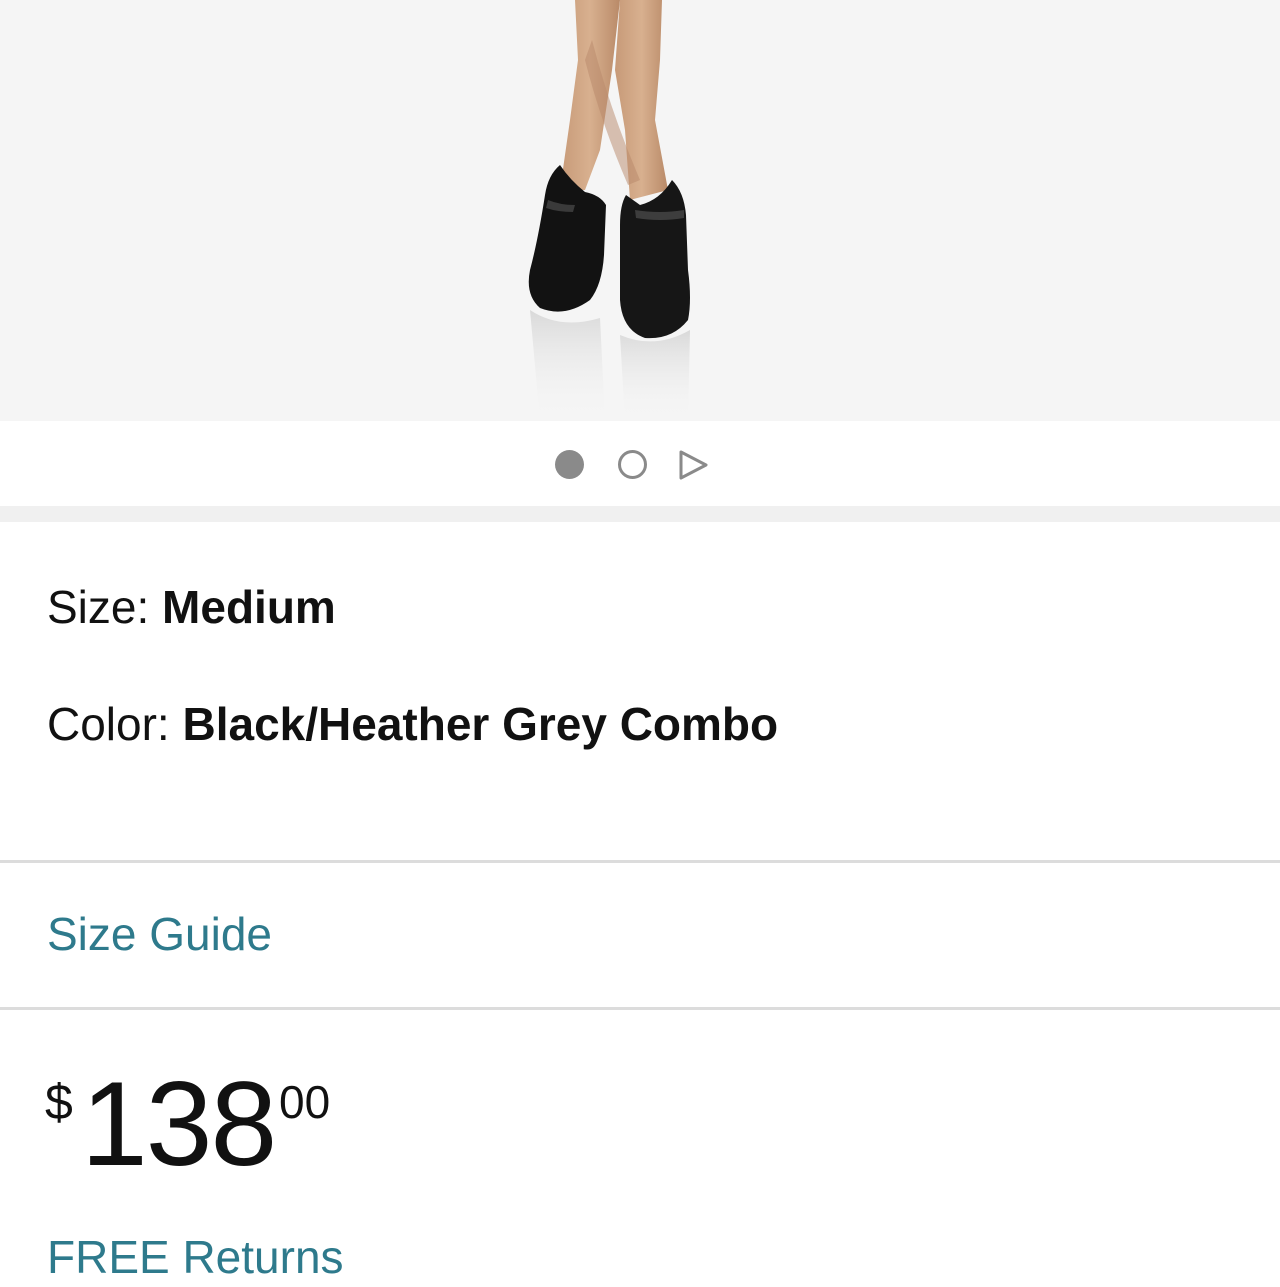 This screenshot has width=1280, height=1287. I want to click on play-video-icon, so click(693, 465).